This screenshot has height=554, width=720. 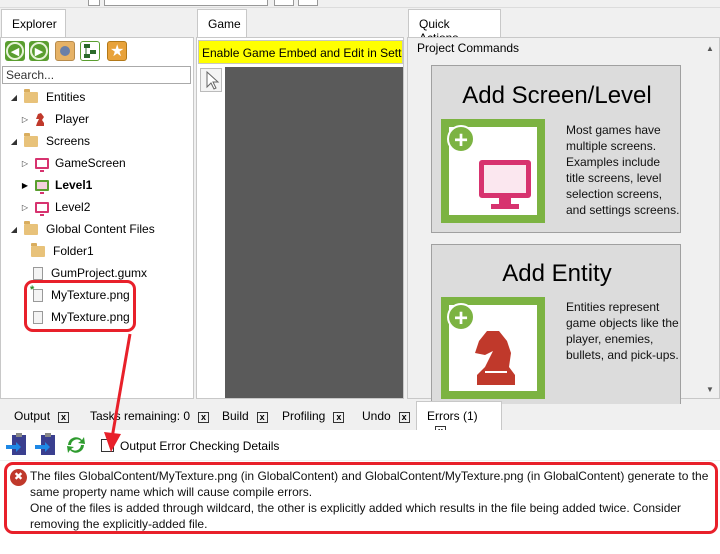 I want to click on tab-label: Game, so click(x=224, y=24).